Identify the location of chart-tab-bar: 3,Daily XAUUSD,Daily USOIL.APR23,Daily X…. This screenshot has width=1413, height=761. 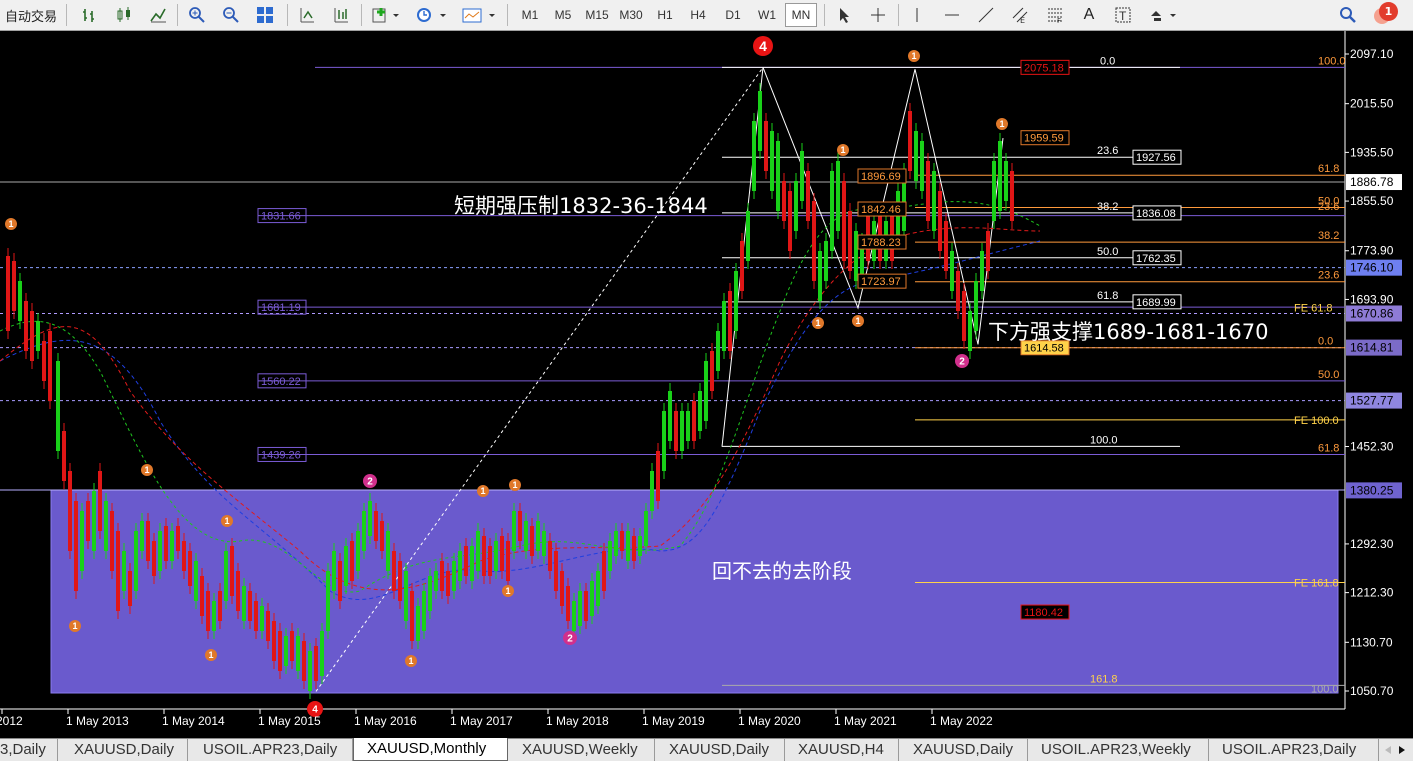
(706, 749).